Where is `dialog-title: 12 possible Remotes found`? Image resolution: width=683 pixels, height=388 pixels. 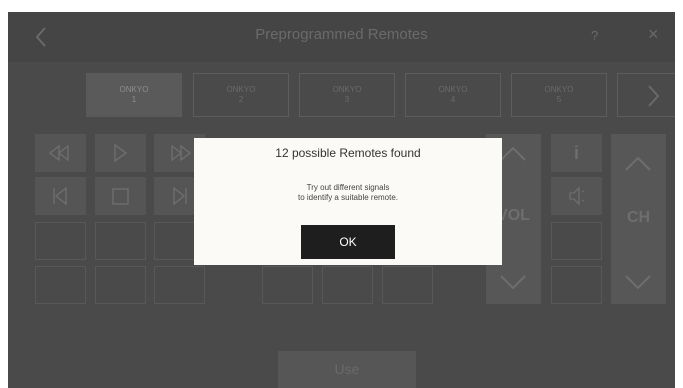
dialog-title: 12 possible Remotes found is located at coordinates (348, 153).